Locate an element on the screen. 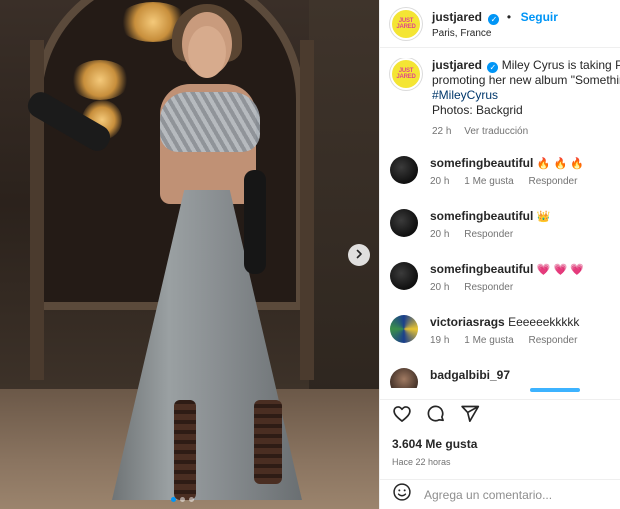  comment-text: 🔥 🔥 🔥 is located at coordinates (560, 164).